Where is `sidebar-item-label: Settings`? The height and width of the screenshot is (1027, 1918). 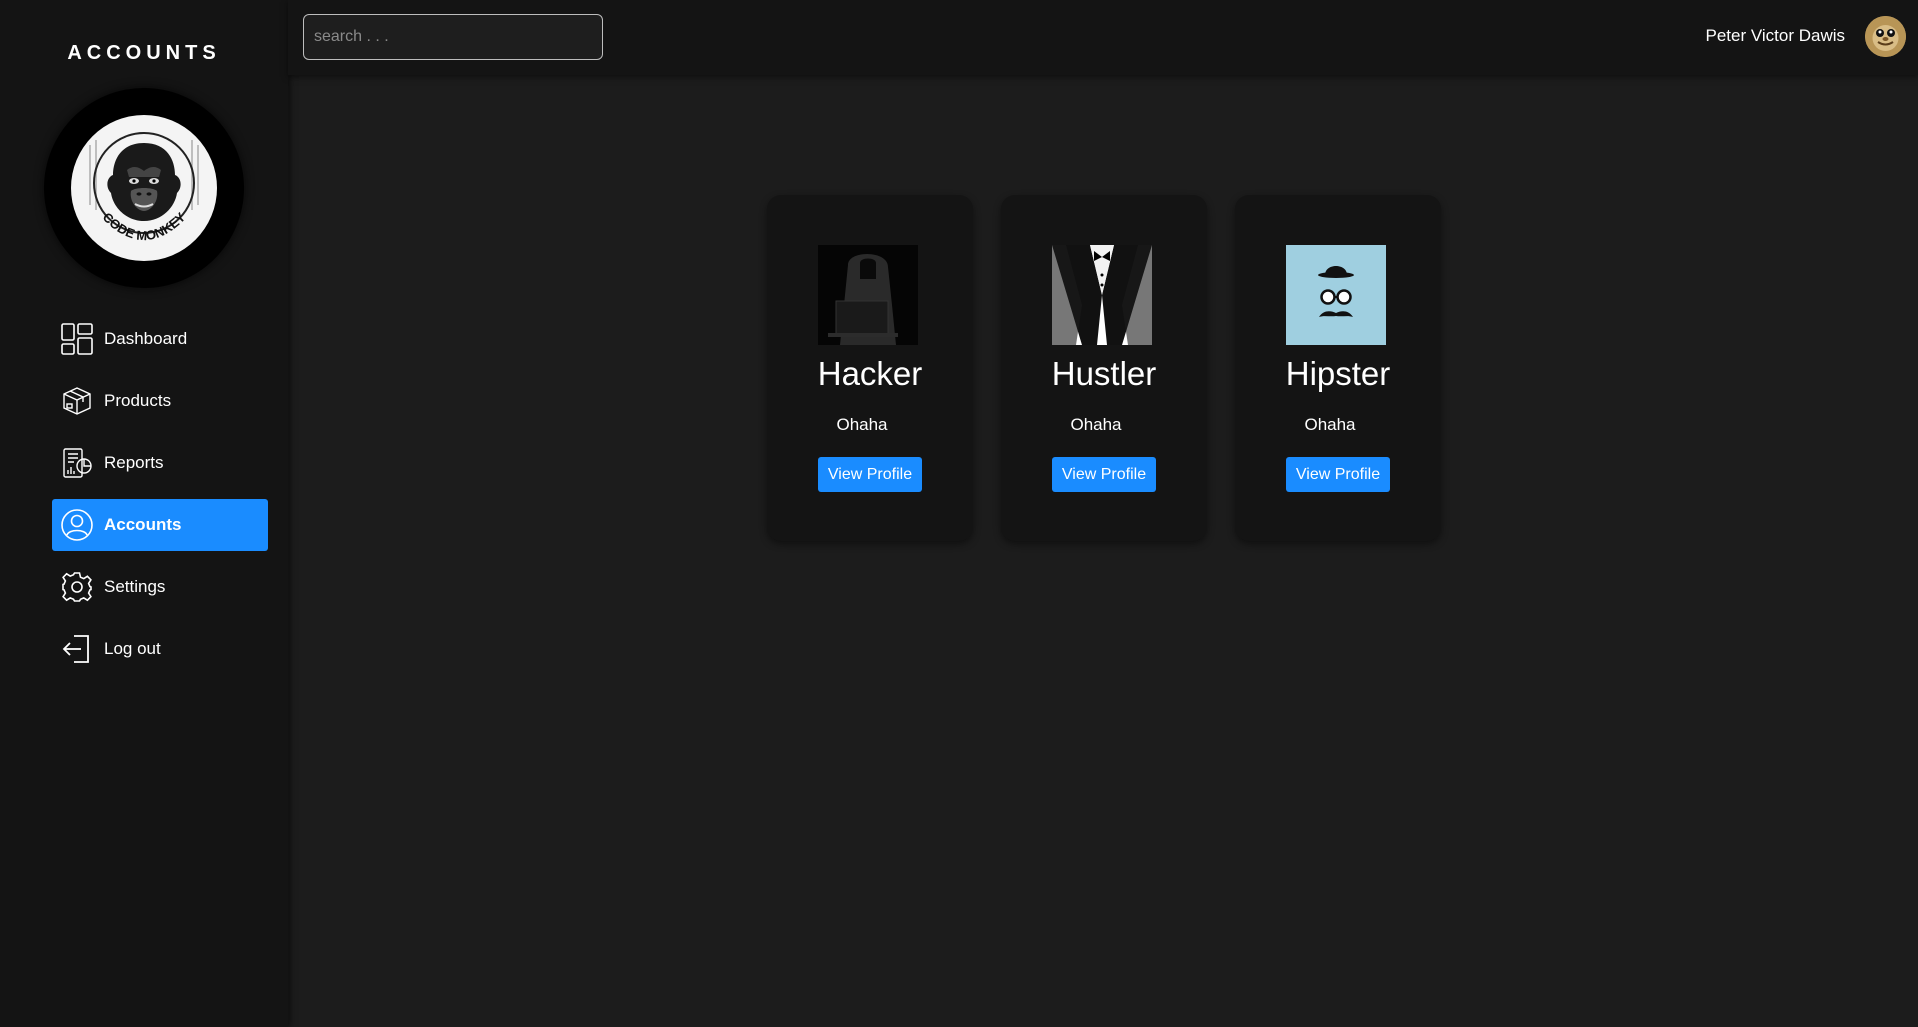
sidebar-item-label: Settings is located at coordinates (135, 586).